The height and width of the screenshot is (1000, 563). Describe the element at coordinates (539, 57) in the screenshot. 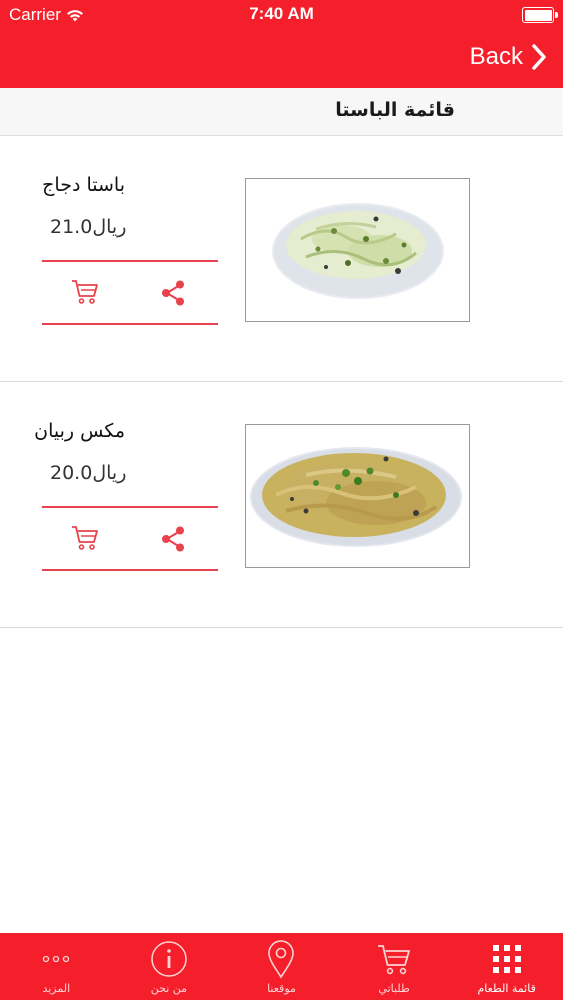

I see `chevron-right-icon` at that location.